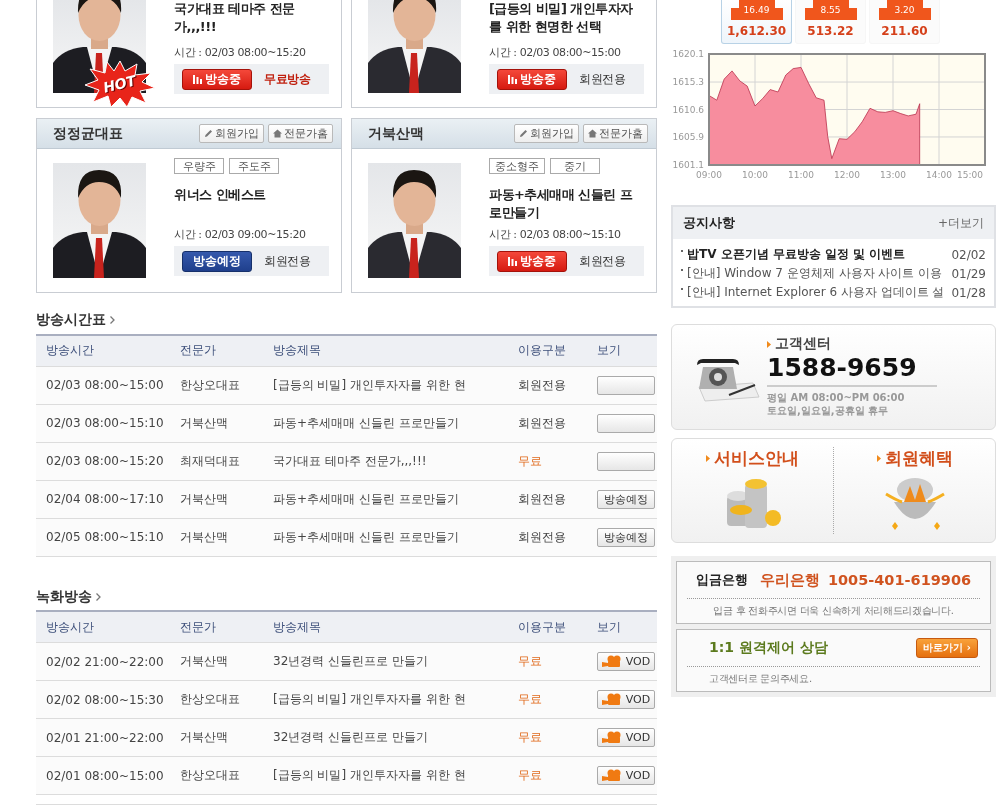  I want to click on broadcast-title: 위너스 인베스트, so click(220, 195).